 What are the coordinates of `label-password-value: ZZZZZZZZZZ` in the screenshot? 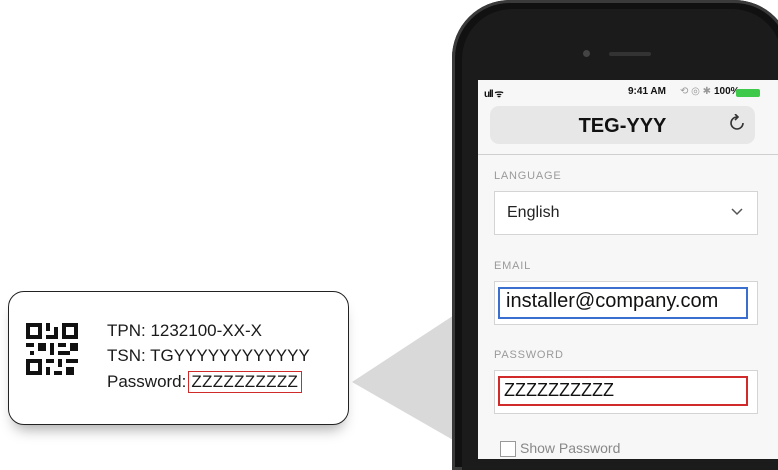 It's located at (245, 382).